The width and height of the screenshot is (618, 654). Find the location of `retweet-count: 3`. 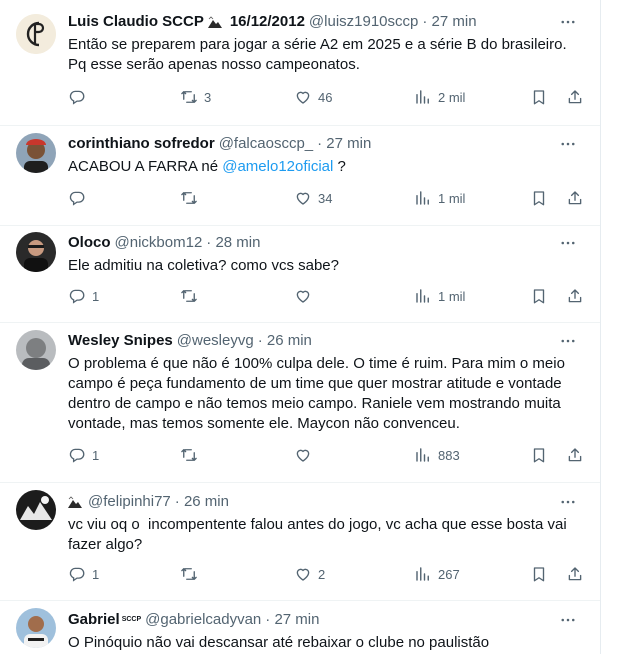

retweet-count: 3 is located at coordinates (208, 97).